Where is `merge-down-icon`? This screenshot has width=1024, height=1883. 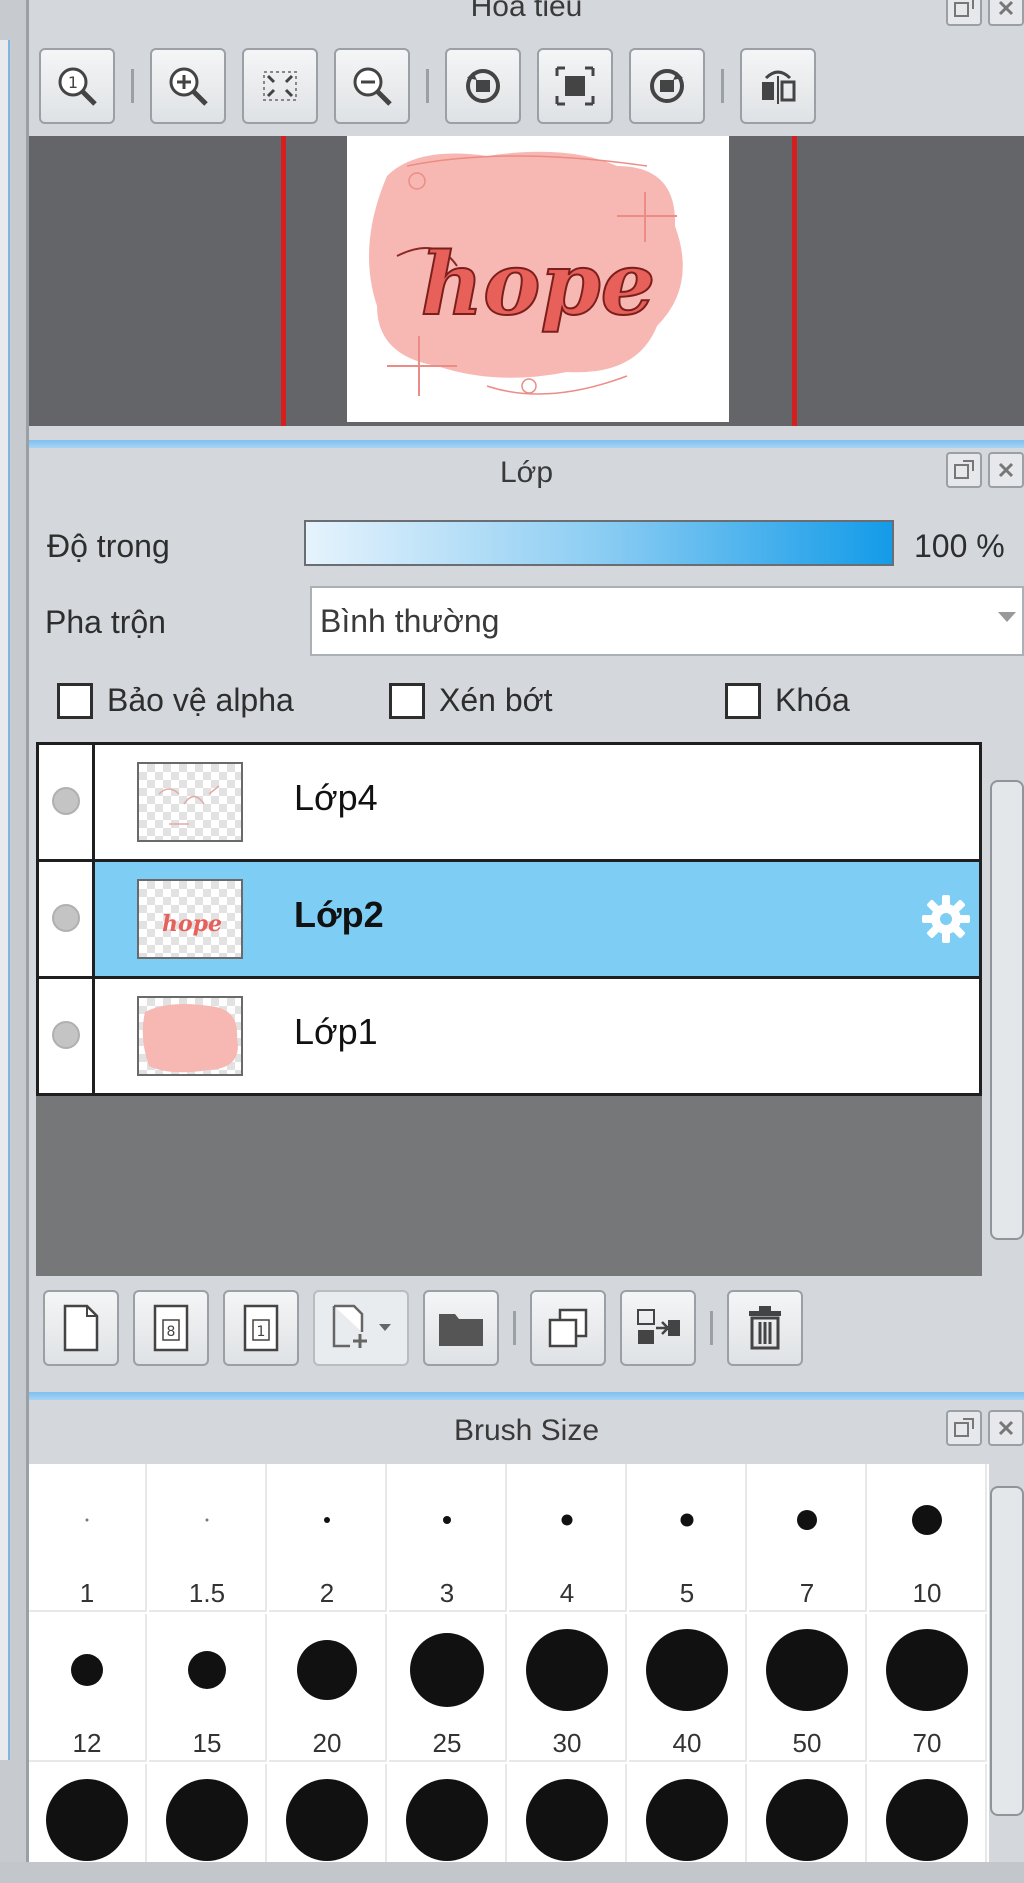 merge-down-icon is located at coordinates (658, 1328).